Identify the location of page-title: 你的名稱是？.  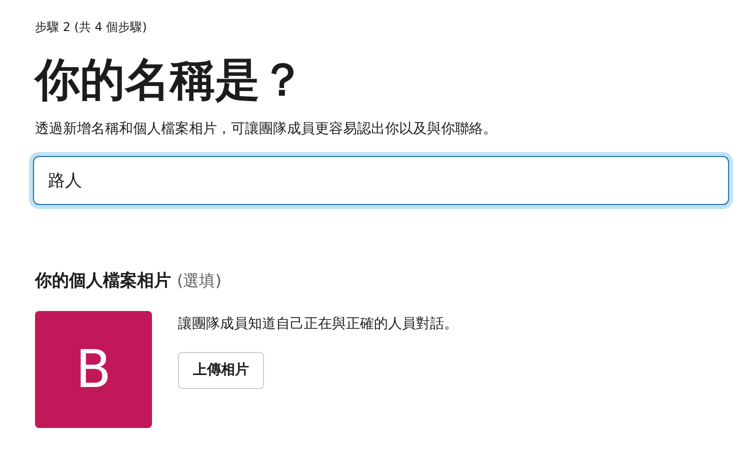
(170, 80).